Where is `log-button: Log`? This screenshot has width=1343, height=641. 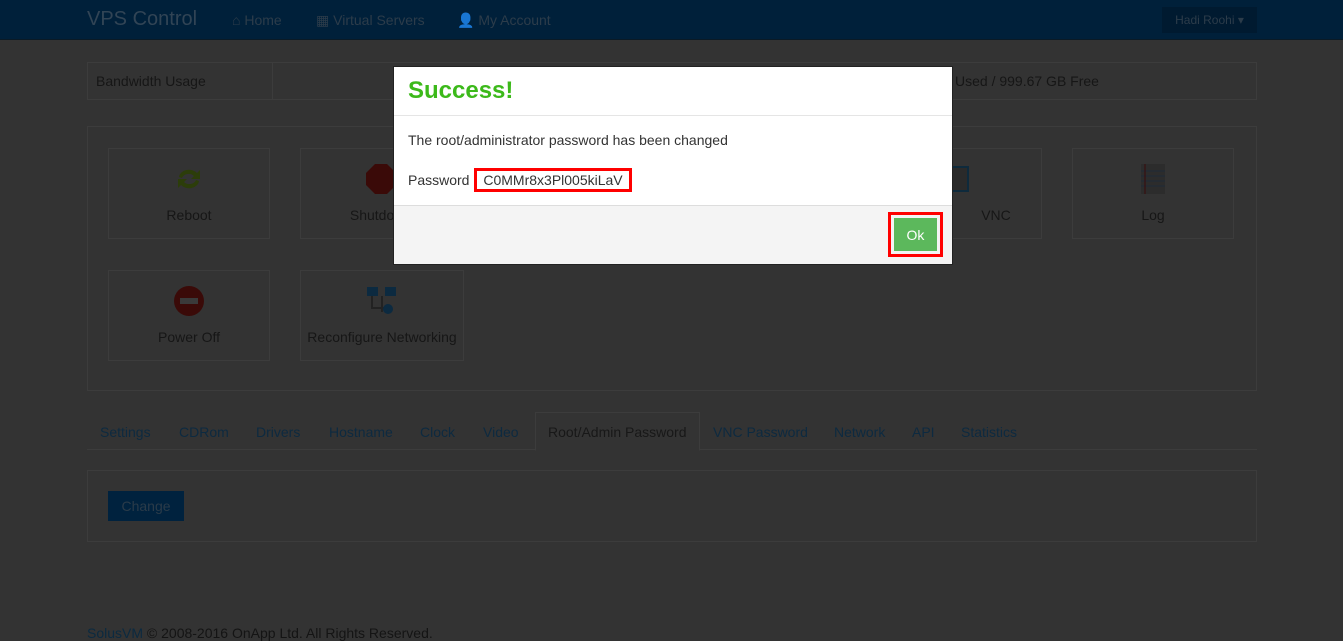
log-button: Log is located at coordinates (1153, 193).